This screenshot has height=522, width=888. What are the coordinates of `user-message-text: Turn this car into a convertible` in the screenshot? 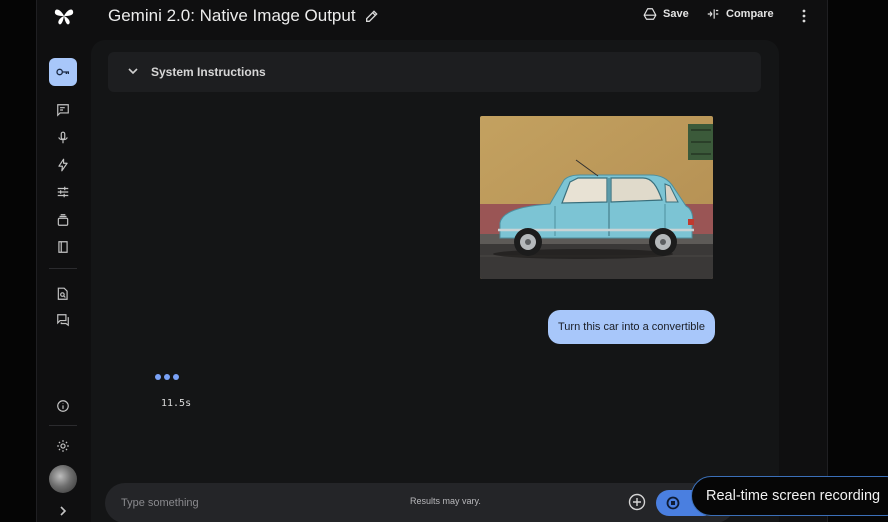 It's located at (631, 327).